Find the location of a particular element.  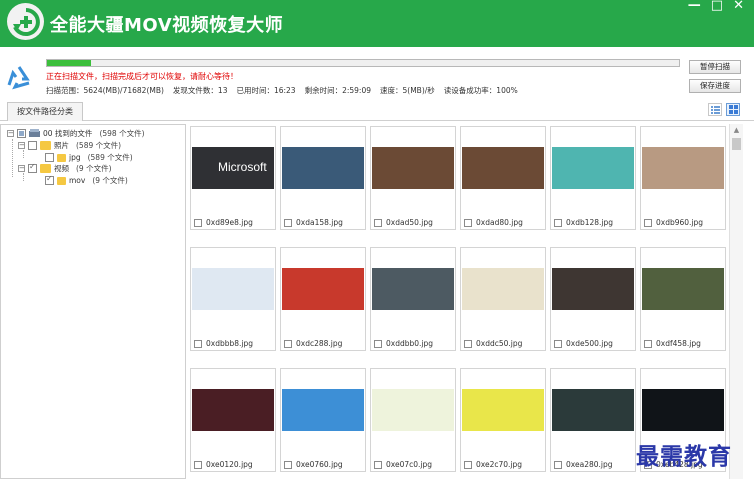

scroll-up-icon: ▲ is located at coordinates (736, 130).